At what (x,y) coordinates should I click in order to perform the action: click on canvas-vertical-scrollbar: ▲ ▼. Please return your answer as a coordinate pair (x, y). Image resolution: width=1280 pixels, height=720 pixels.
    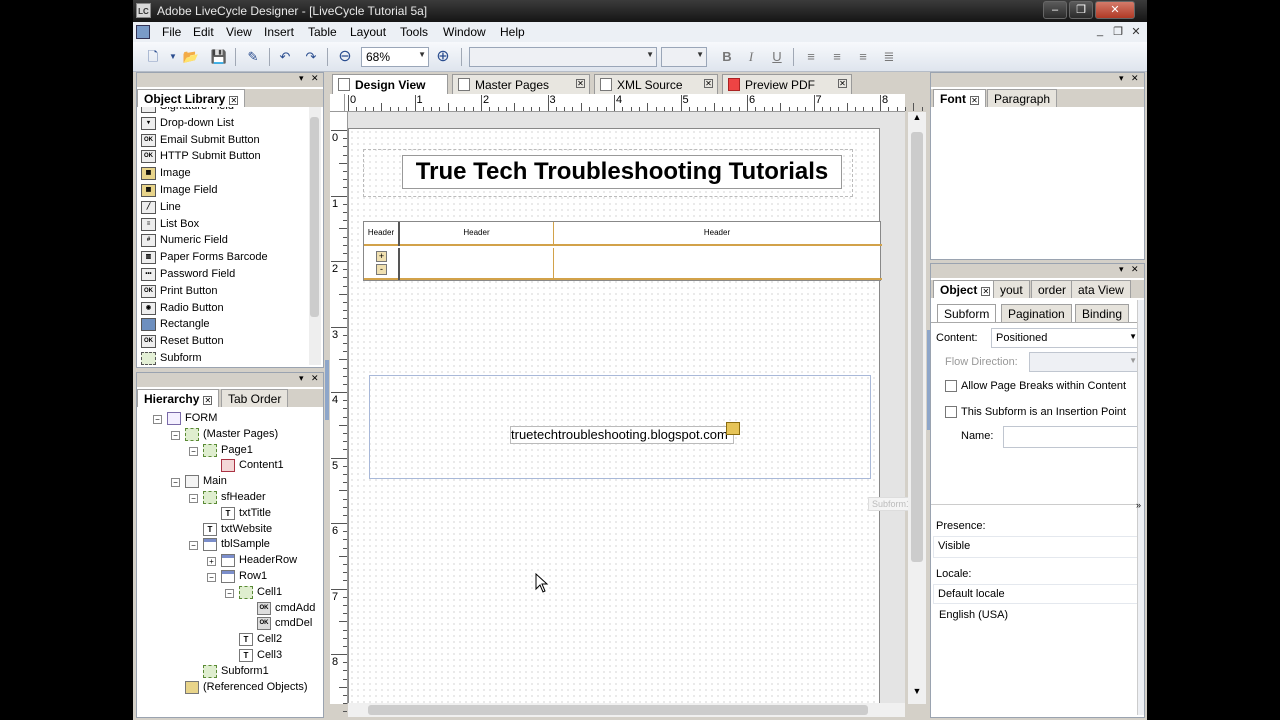
    Looking at the image, I should click on (917, 408).